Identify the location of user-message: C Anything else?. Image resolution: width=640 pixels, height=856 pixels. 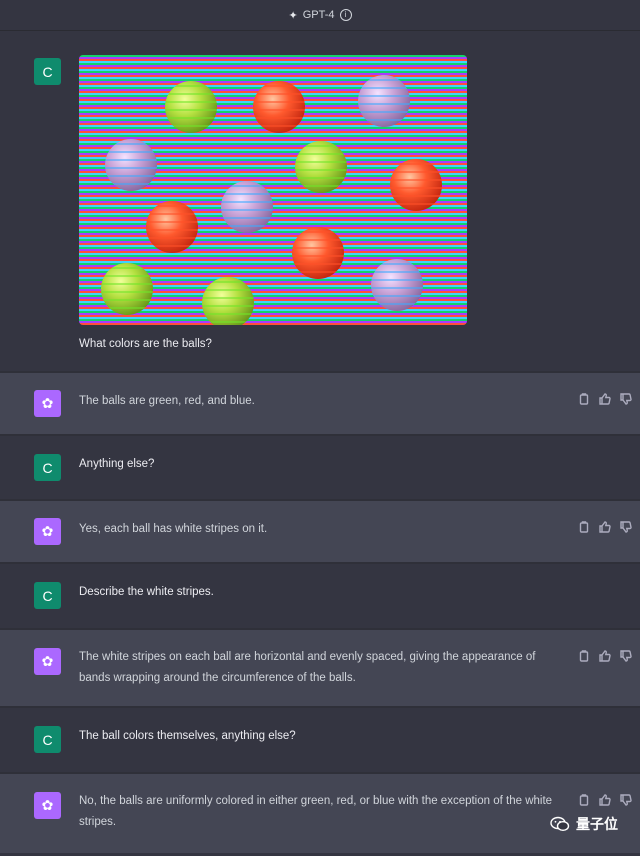
(320, 467).